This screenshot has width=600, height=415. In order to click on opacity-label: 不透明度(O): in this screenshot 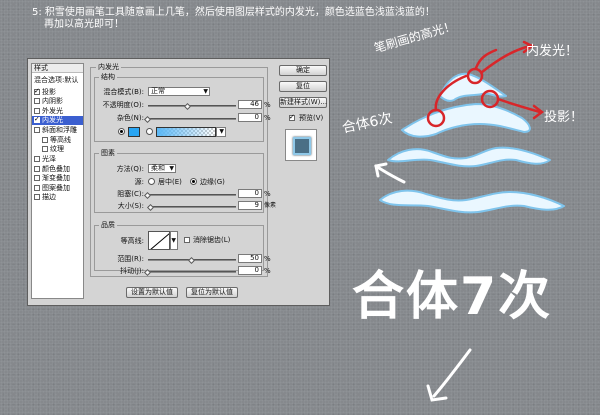, I will do `click(123, 105)`.